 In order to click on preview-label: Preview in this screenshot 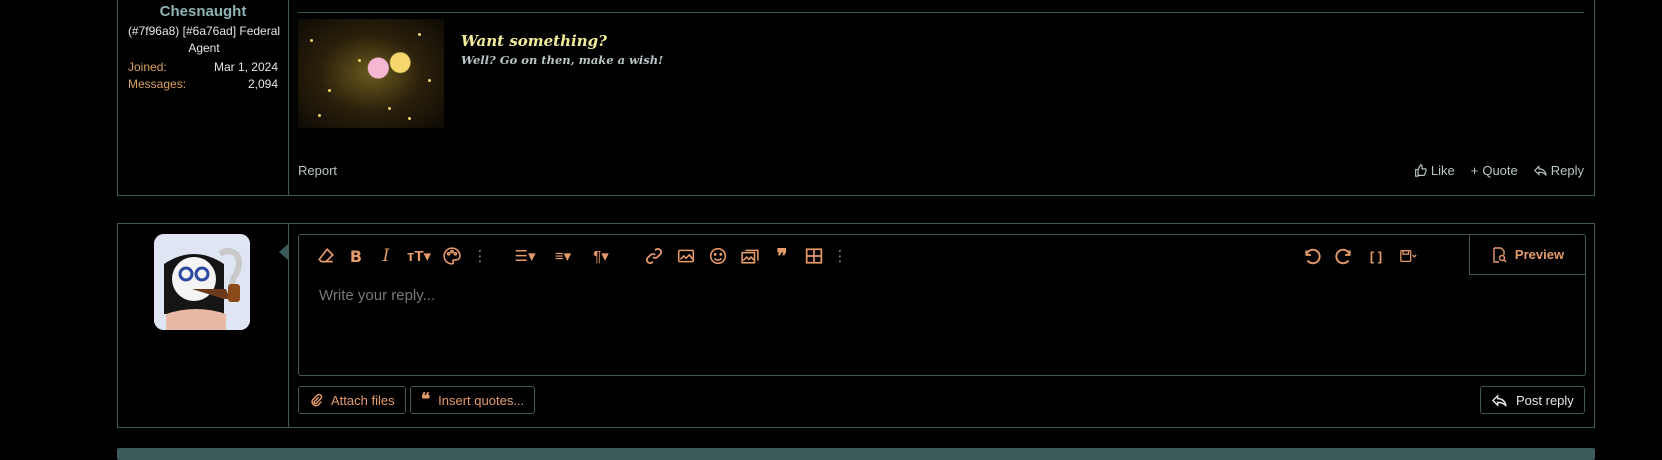, I will do `click(1539, 254)`.